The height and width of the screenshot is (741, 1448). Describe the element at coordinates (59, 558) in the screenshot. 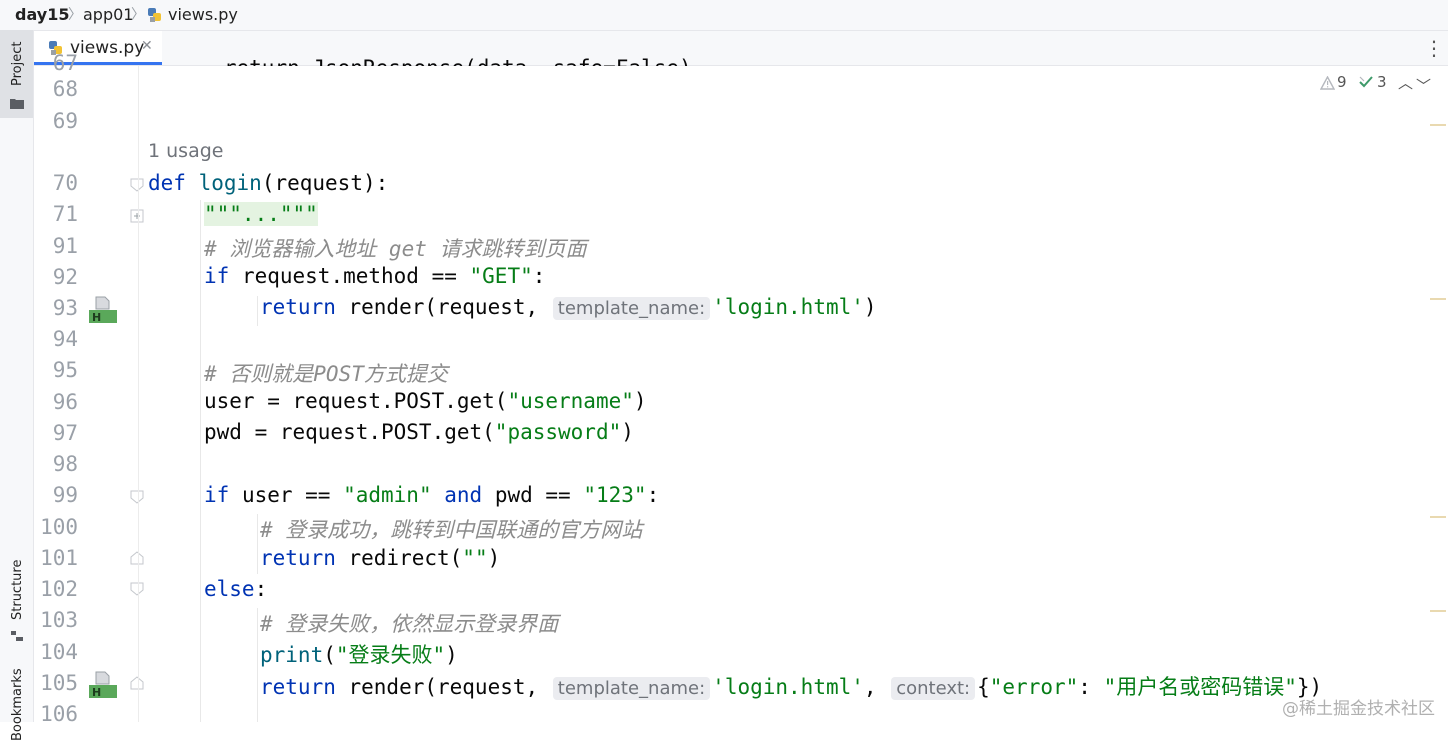

I see `line-number: 101` at that location.